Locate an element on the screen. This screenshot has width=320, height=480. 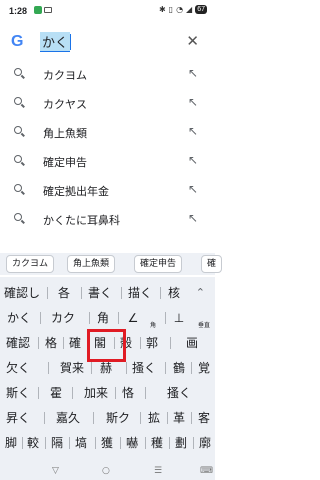
candidate: 斯ク is located at coordinates (118, 418).